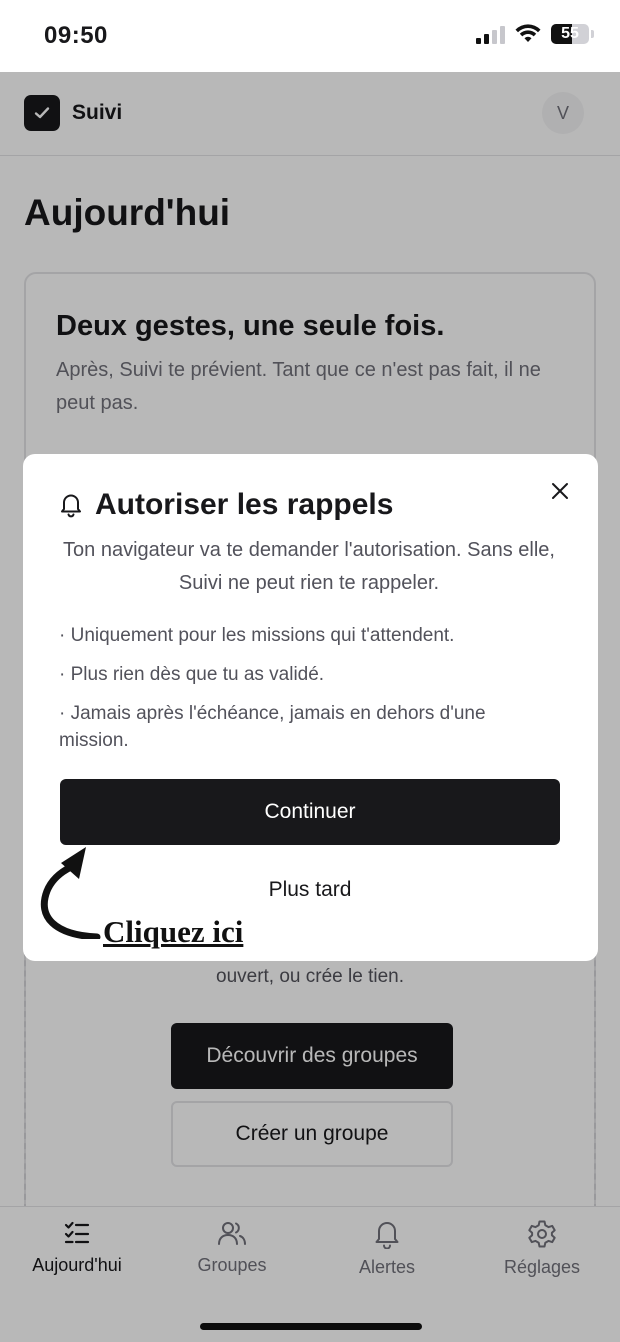 This screenshot has height=1342, width=620. I want to click on continue-button: Continuer, so click(310, 812).